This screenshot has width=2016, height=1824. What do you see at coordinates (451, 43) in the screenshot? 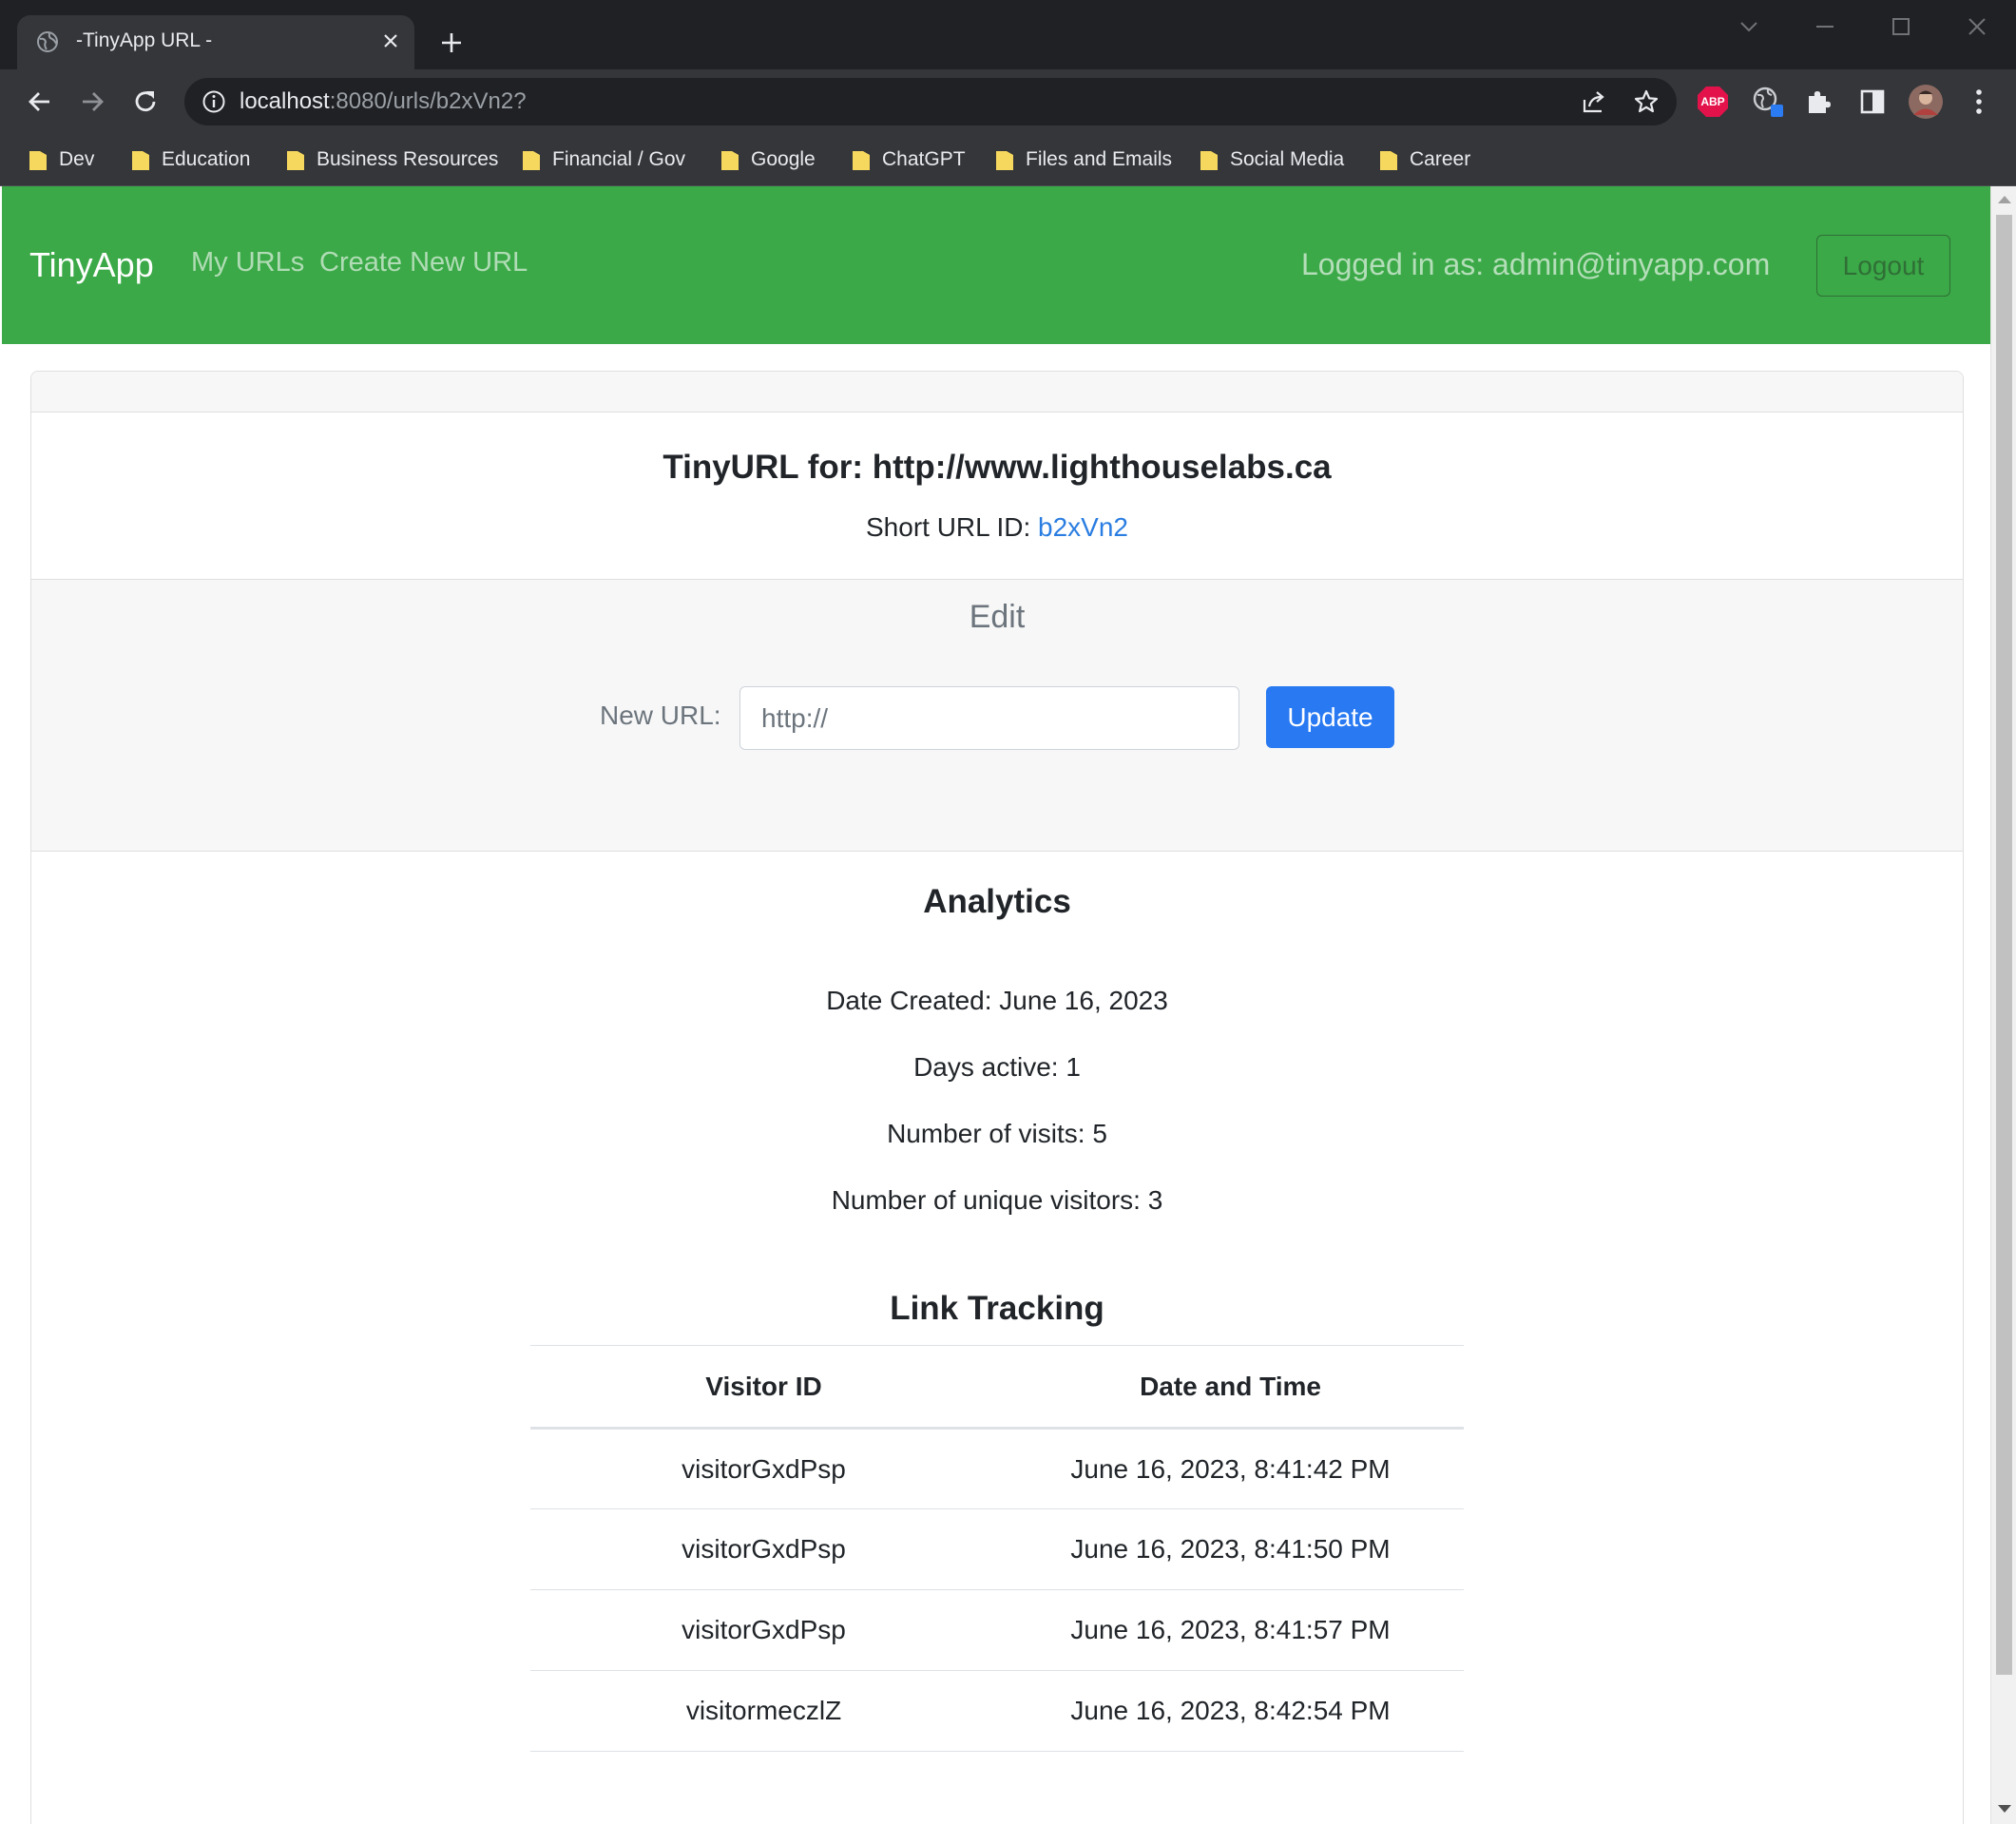
I see `plus-icon` at bounding box center [451, 43].